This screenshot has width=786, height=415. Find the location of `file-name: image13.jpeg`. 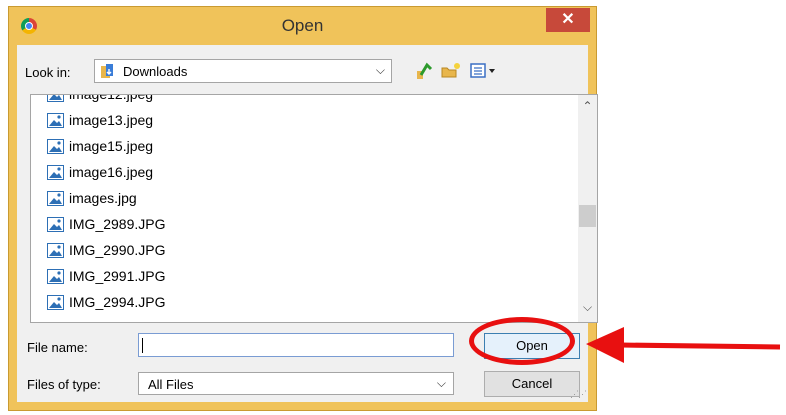

file-name: image13.jpeg is located at coordinates (111, 120).